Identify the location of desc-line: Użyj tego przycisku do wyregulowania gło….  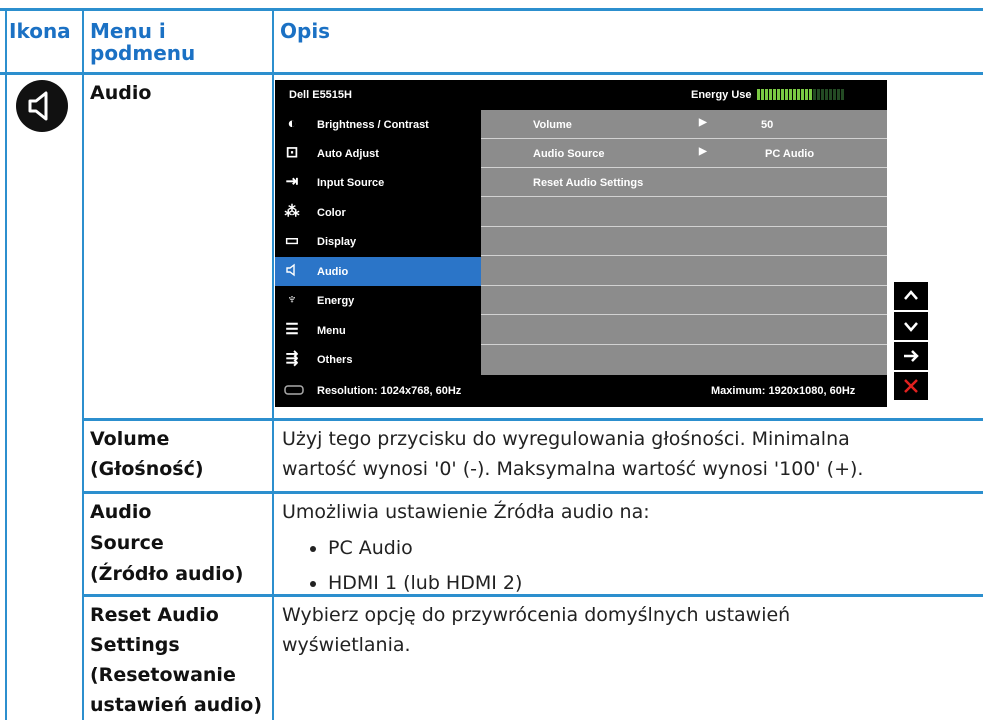
(566, 439).